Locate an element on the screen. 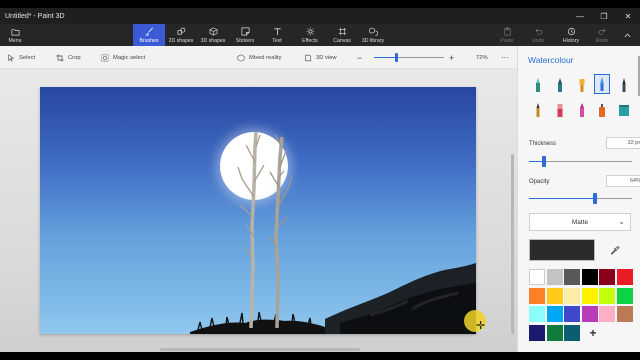  crosshair-cursor-icon: ✛ is located at coordinates (481, 326).